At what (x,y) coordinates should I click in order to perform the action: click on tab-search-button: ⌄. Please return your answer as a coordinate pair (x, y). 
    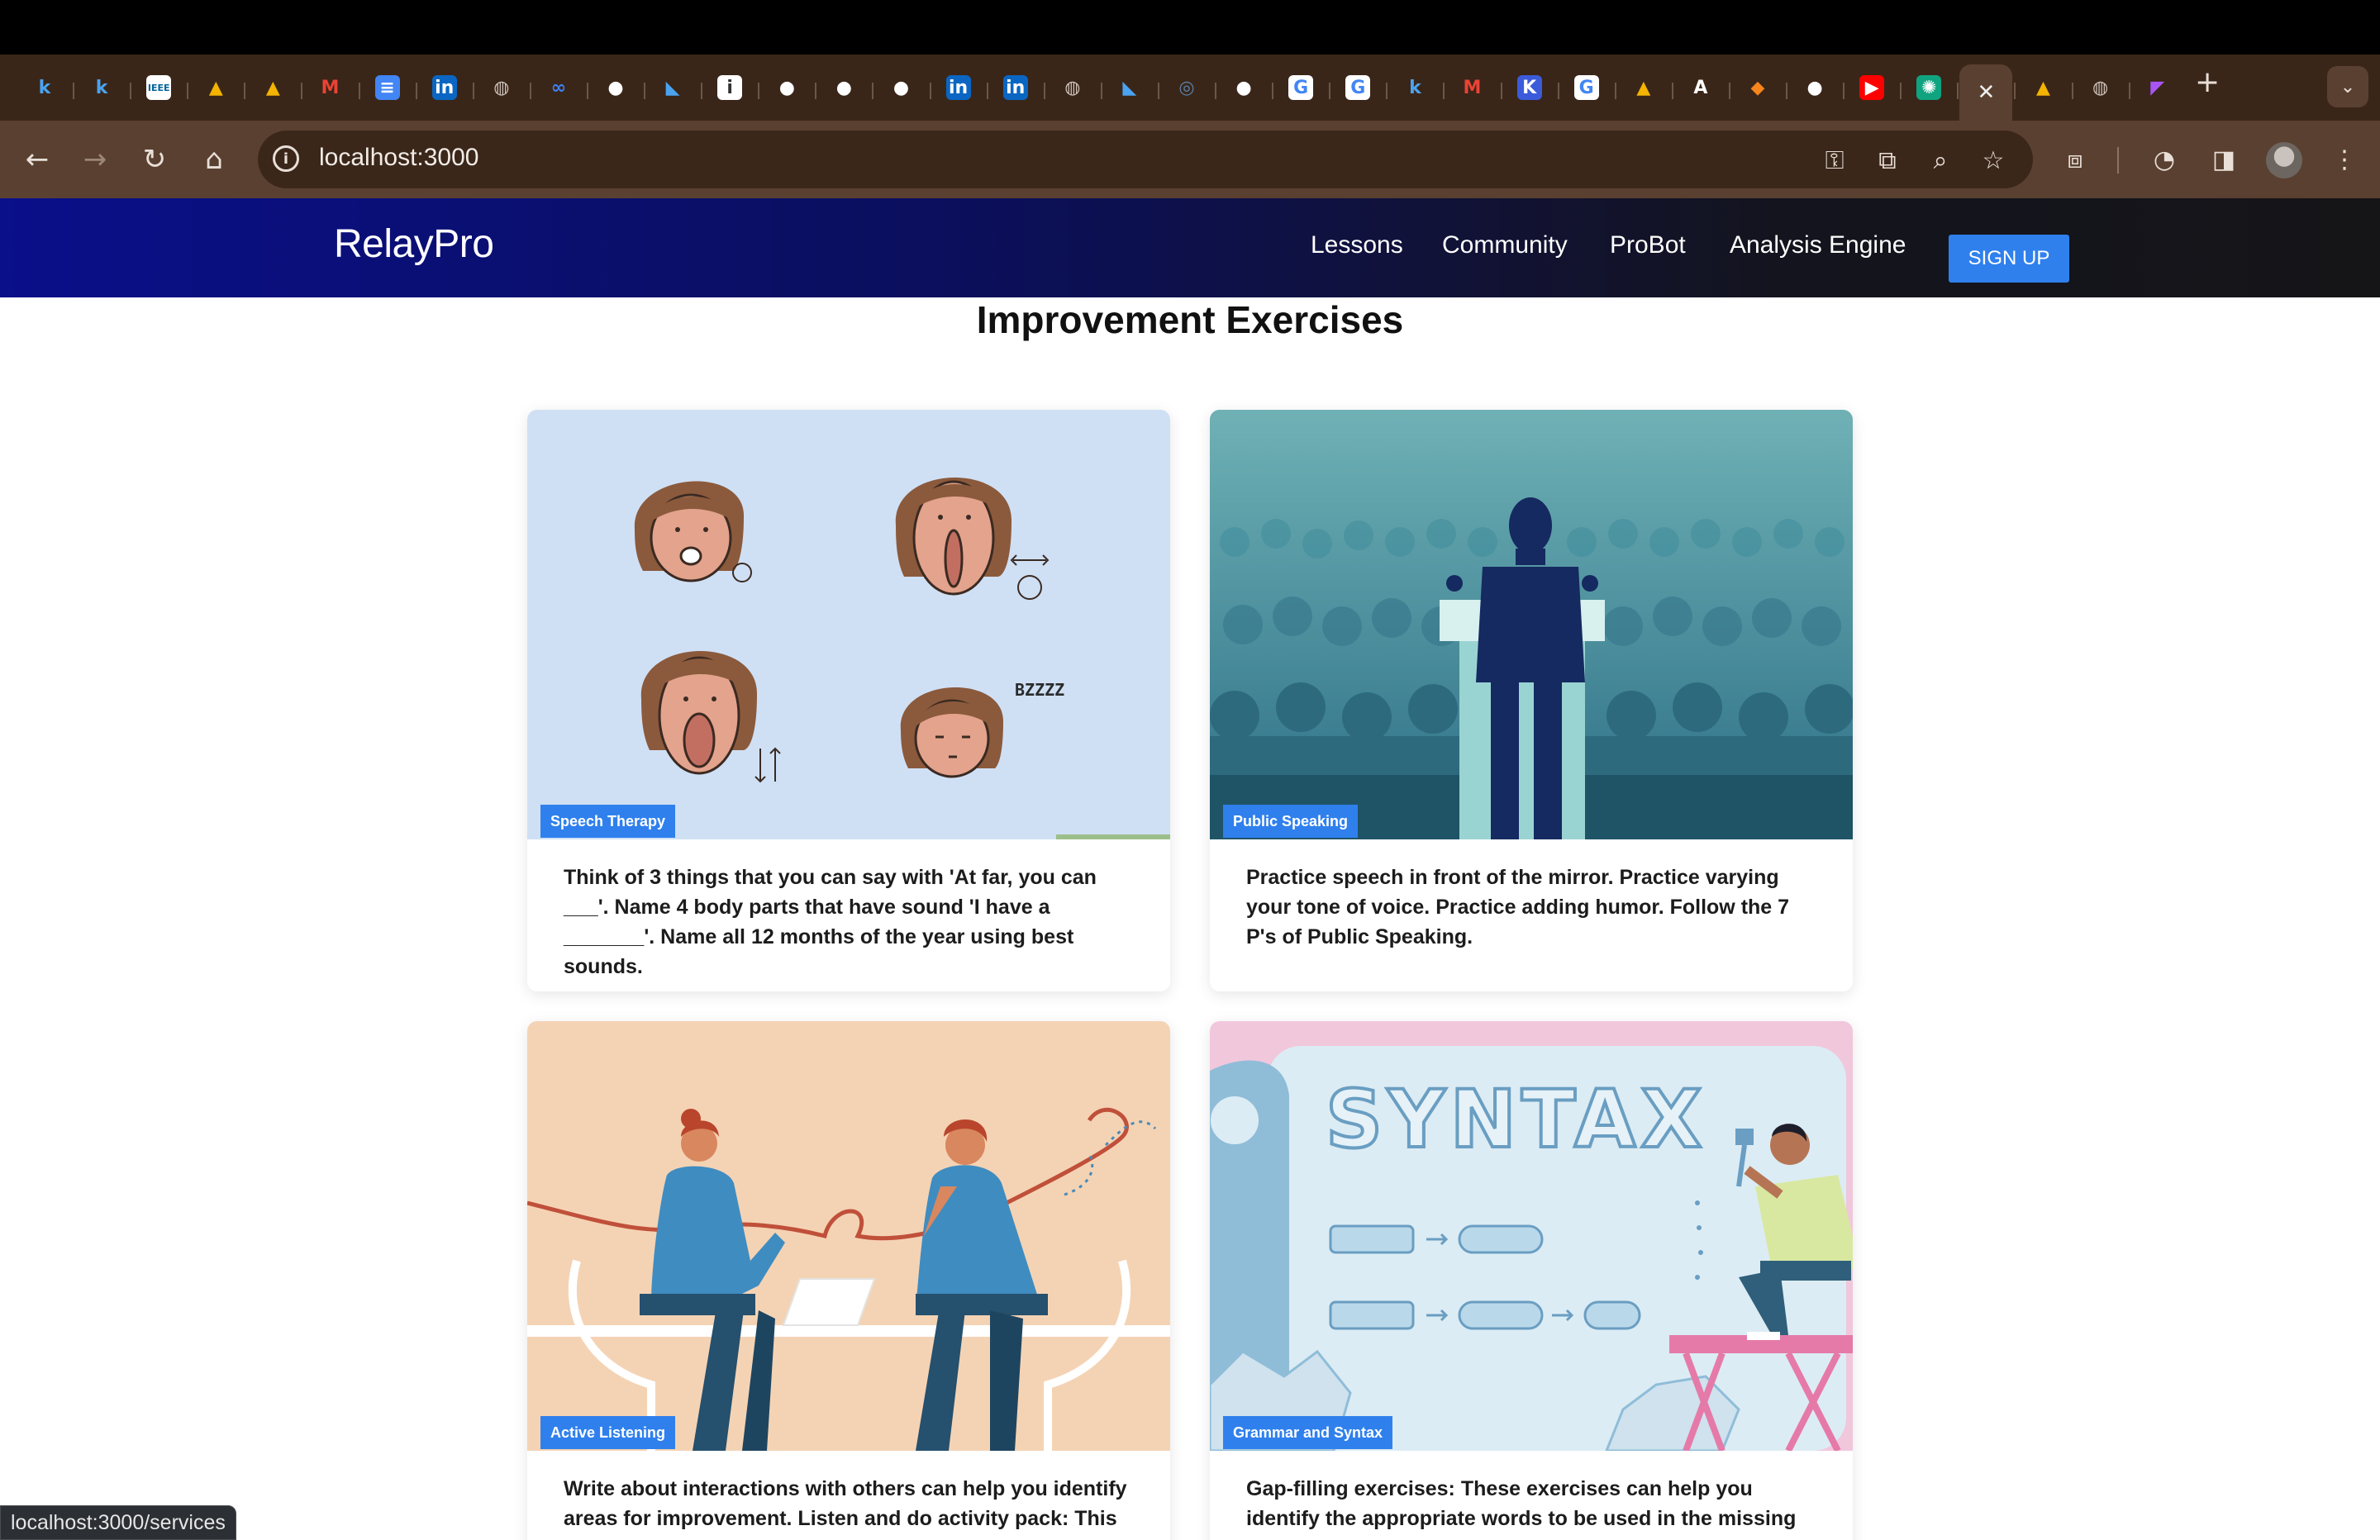
    Looking at the image, I should click on (2347, 86).